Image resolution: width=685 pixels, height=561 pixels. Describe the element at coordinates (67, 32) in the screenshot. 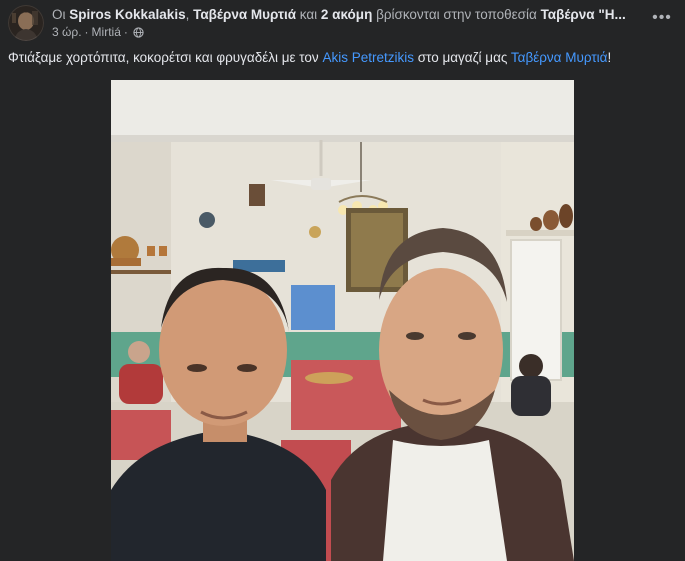

I see `post-timestamp: 3 ώρ.` at that location.